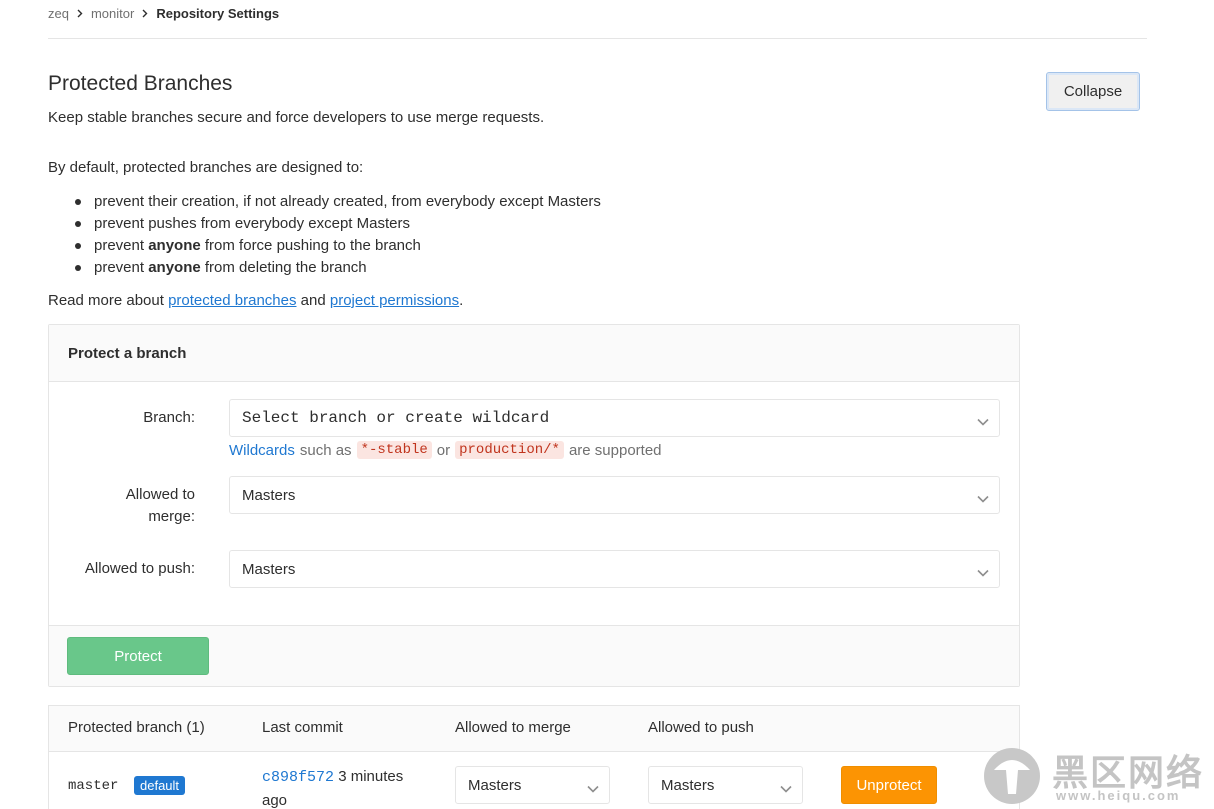 Image resolution: width=1214 pixels, height=809 pixels. What do you see at coordinates (58, 13) in the screenshot?
I see `breadcrumb-item-zeq: zeq` at bounding box center [58, 13].